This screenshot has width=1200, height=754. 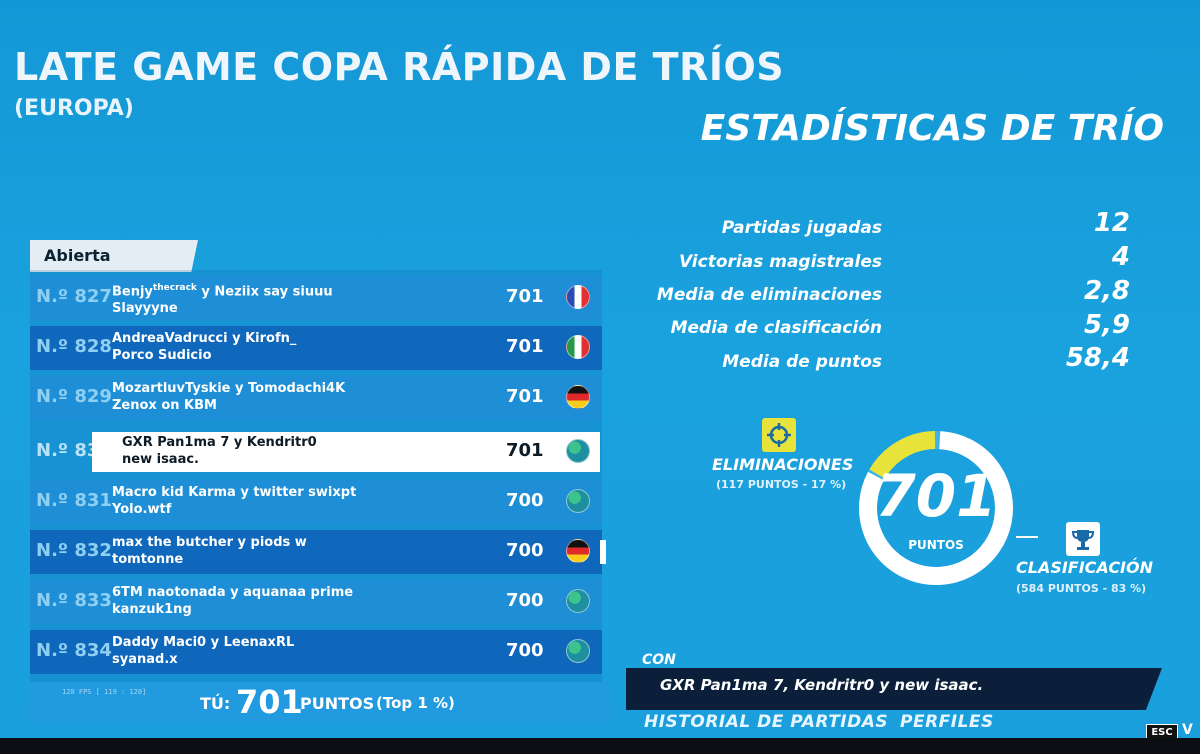 I want to click on esc-action-label: V, so click(x=1187, y=730).